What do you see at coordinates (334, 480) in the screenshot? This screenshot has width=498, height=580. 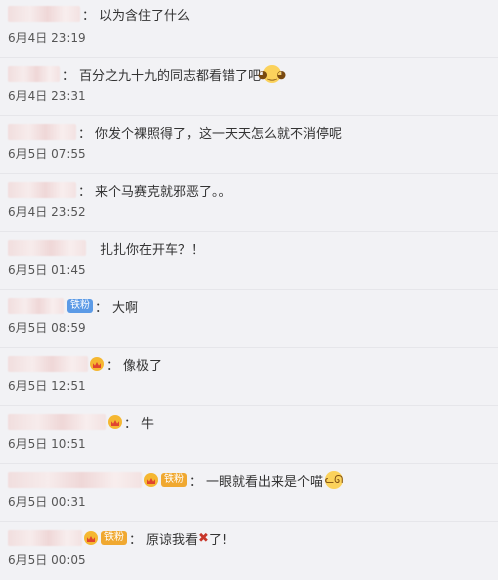 I see `cat-emoji-icon: ᓚᘏ` at bounding box center [334, 480].